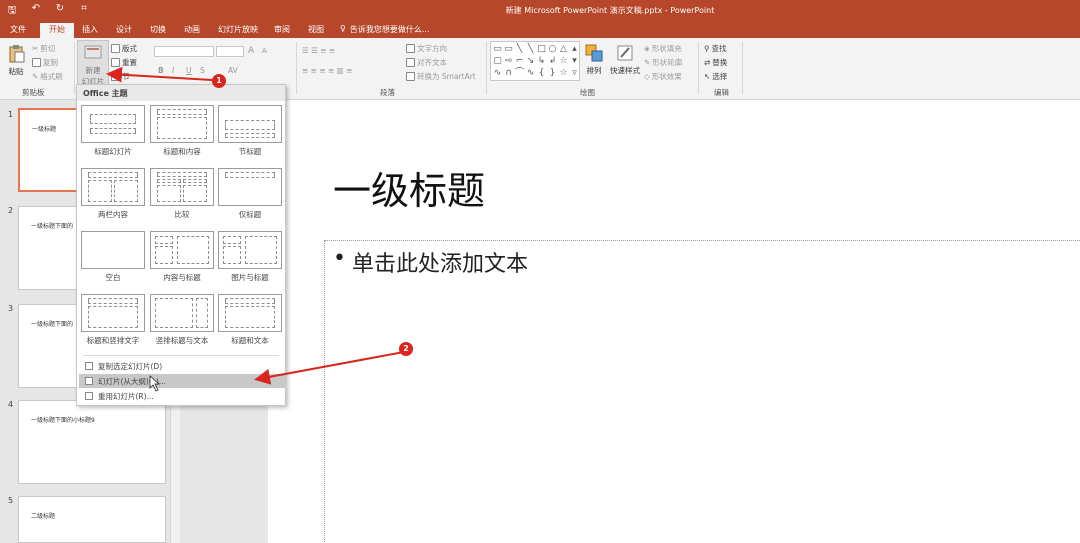 The image size is (1080, 543). What do you see at coordinates (519, 73) in the screenshot?
I see `curve-shape-icon: ⌒` at bounding box center [519, 73].